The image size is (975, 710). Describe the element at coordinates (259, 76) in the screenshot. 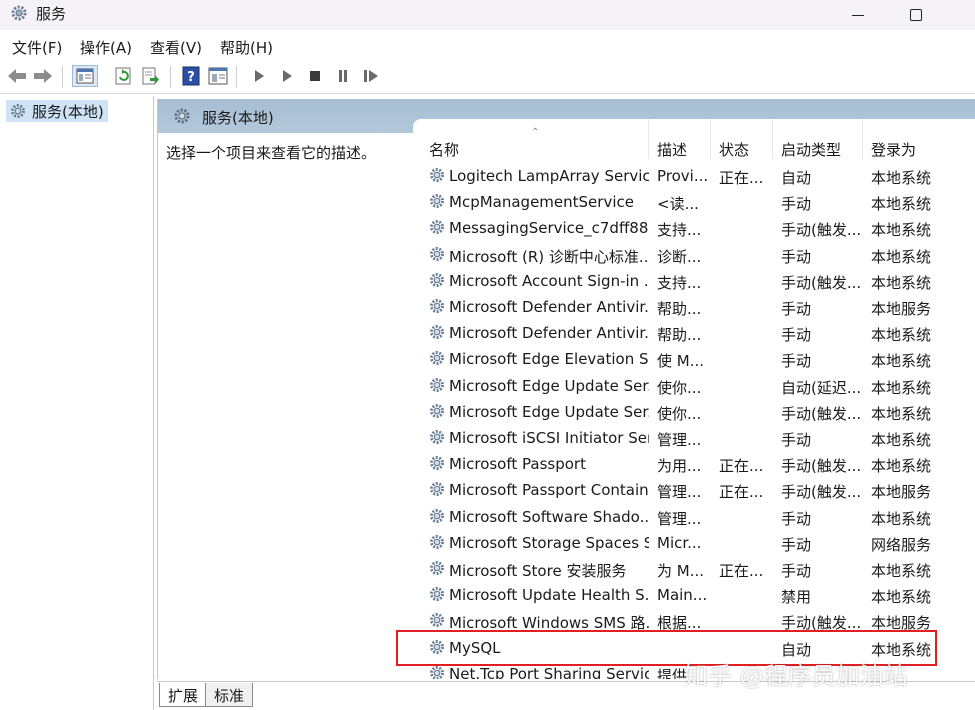

I see `play-icon` at that location.